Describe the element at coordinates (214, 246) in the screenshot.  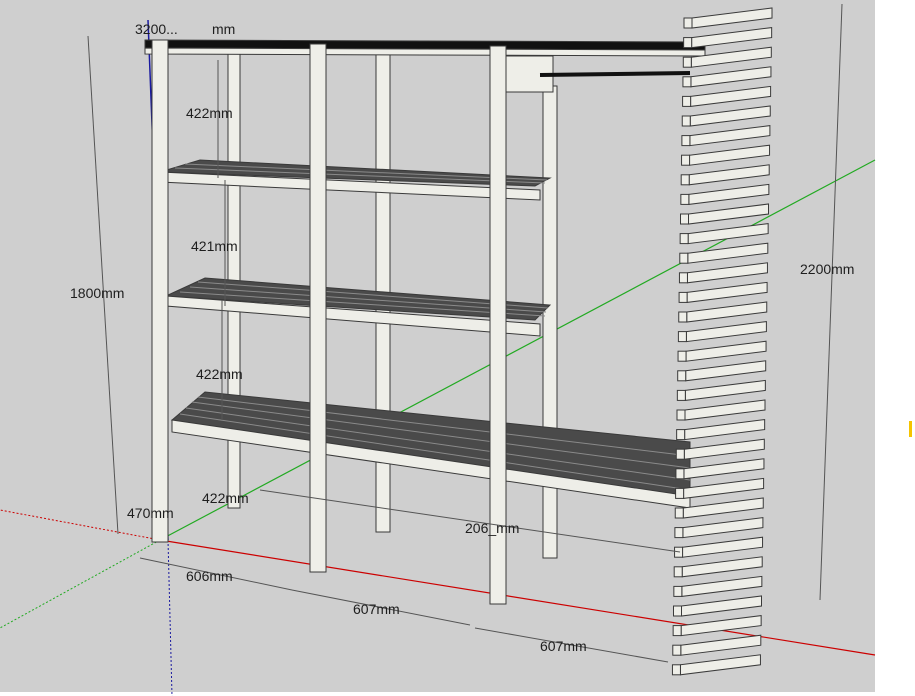
I see `dim-shelf-gap-2: 421mm` at that location.